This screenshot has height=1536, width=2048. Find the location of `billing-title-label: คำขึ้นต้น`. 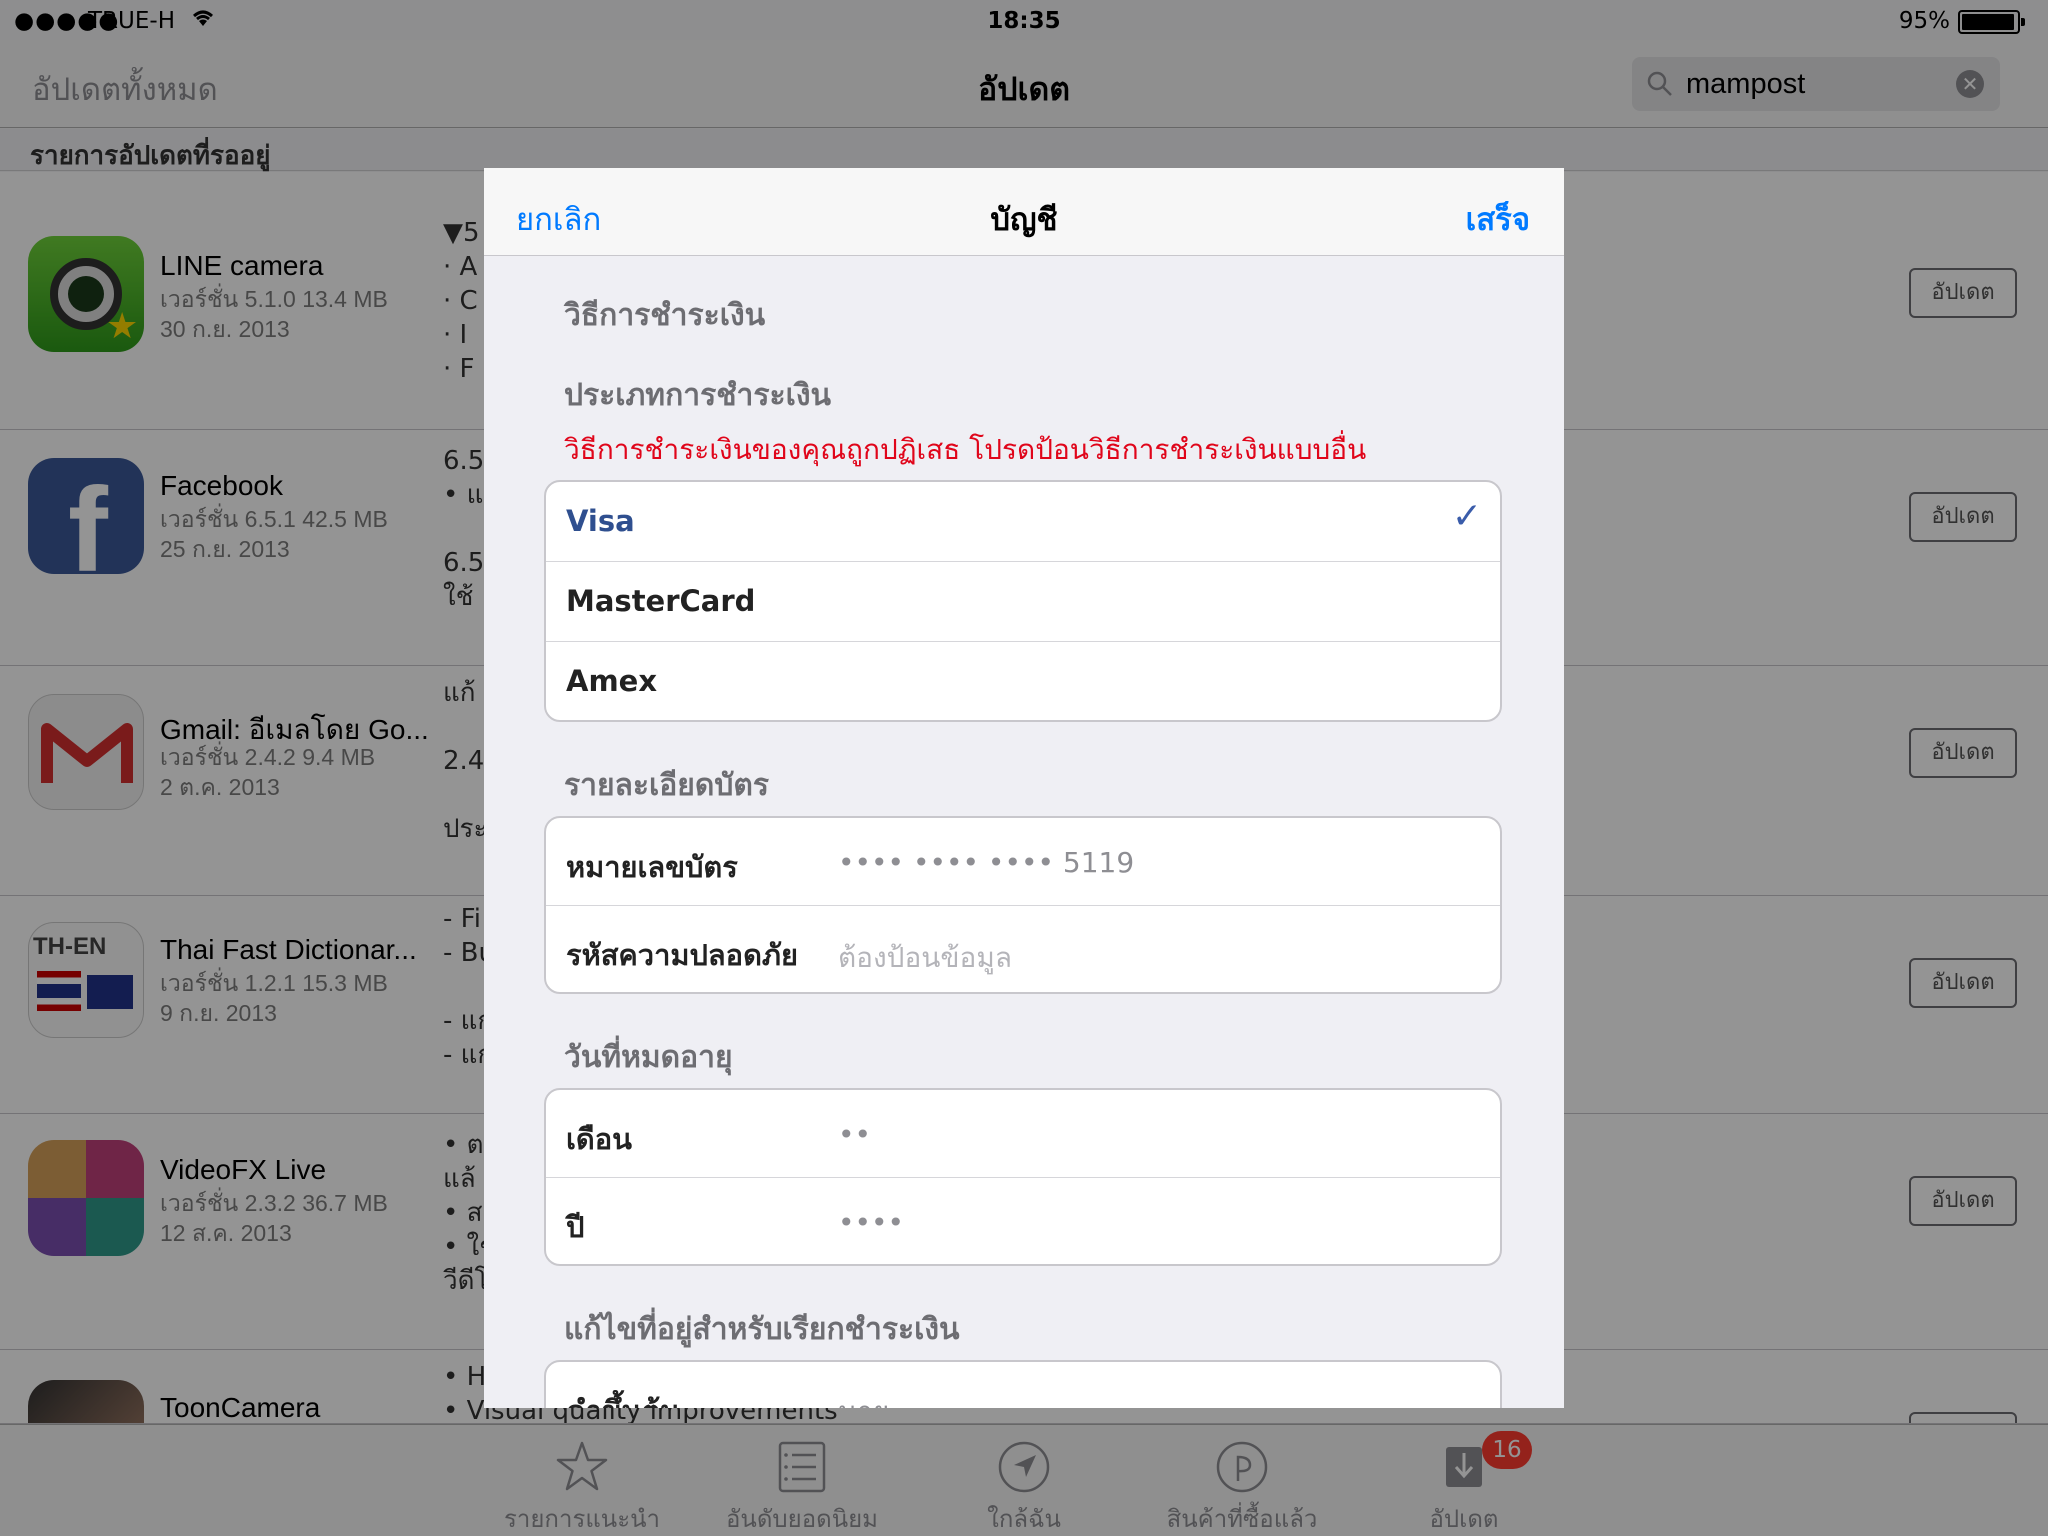

billing-title-label: คำขึ้นต้น is located at coordinates (623, 1398).